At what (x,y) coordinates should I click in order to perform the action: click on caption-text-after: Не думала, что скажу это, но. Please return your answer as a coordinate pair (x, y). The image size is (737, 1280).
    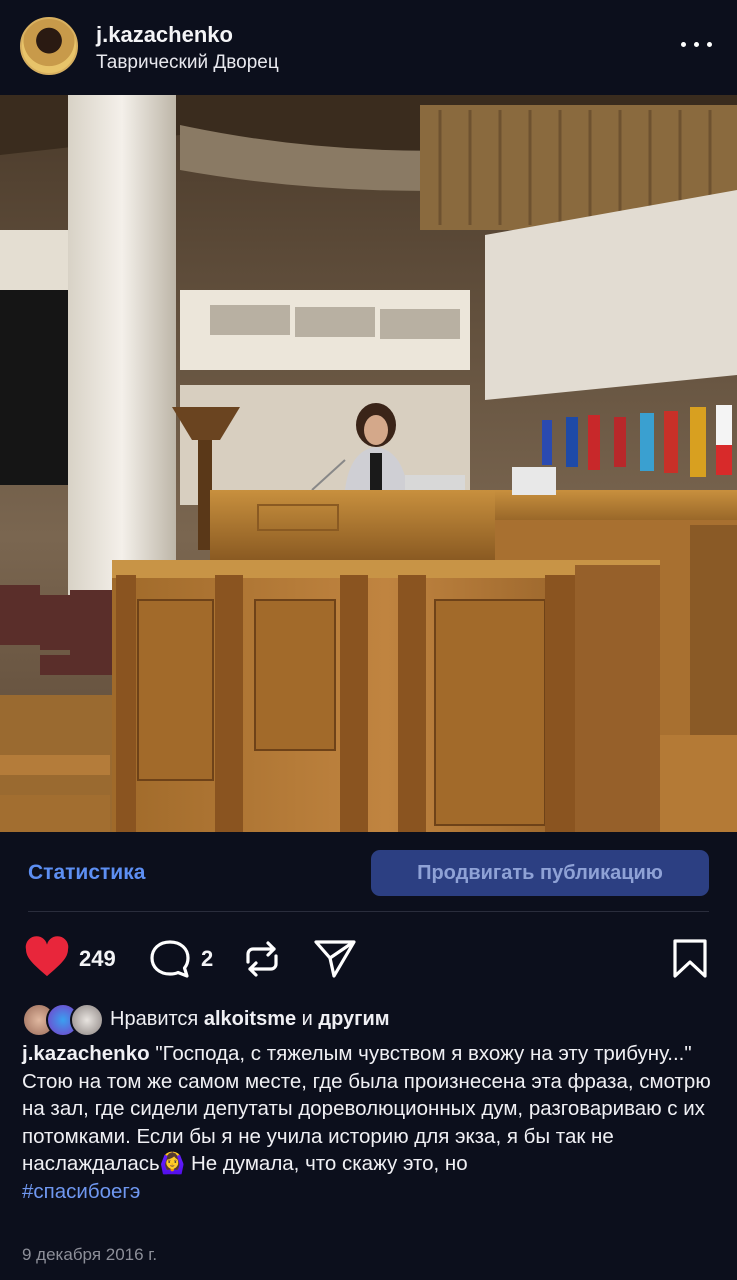
    Looking at the image, I should click on (326, 1163).